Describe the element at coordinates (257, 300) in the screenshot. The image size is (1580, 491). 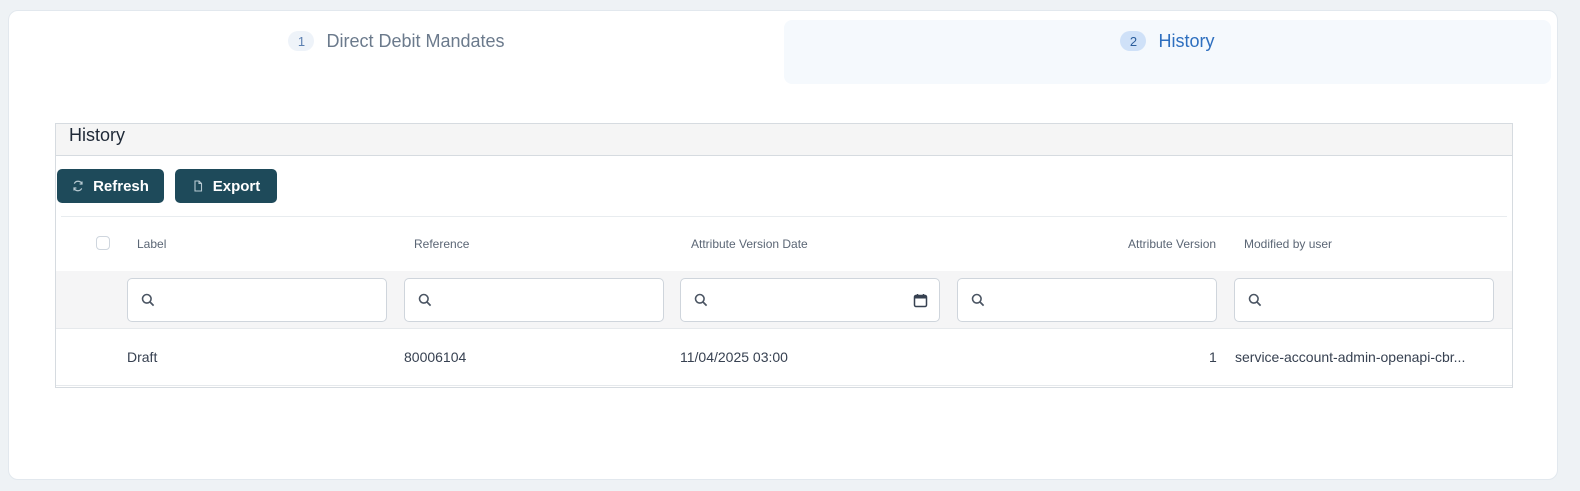
I see `label-filter-input` at that location.